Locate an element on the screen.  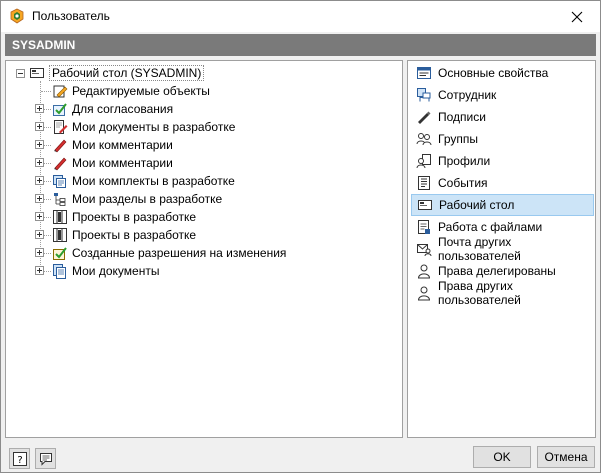
approval-icon is located at coordinates (60, 109).